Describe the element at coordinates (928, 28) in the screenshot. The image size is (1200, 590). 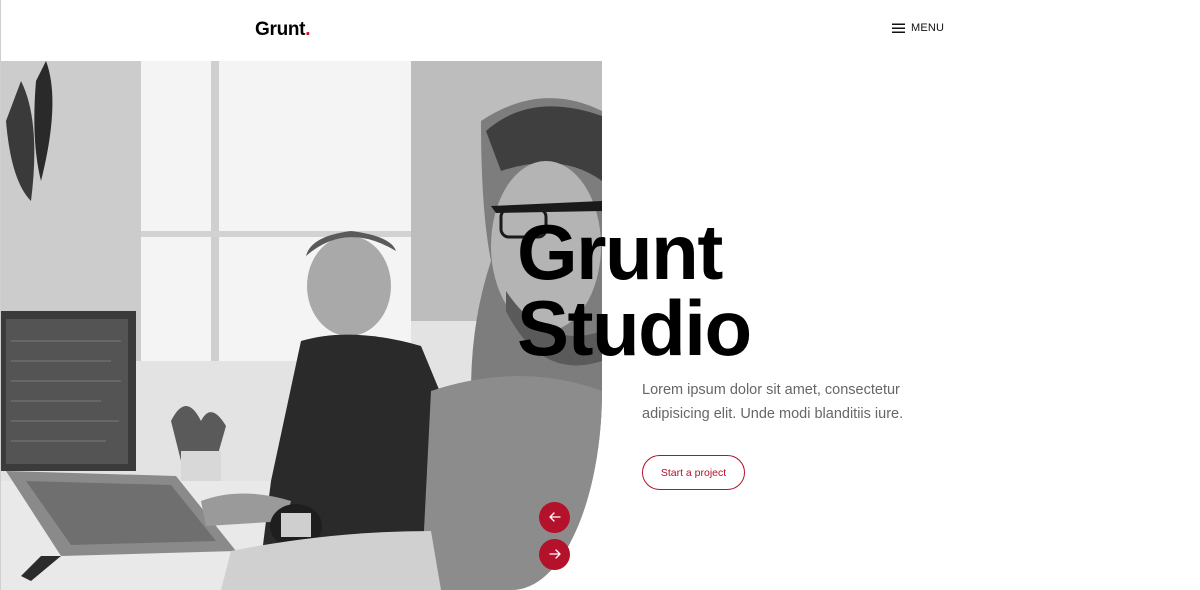
I see `menu-label: MENU` at that location.